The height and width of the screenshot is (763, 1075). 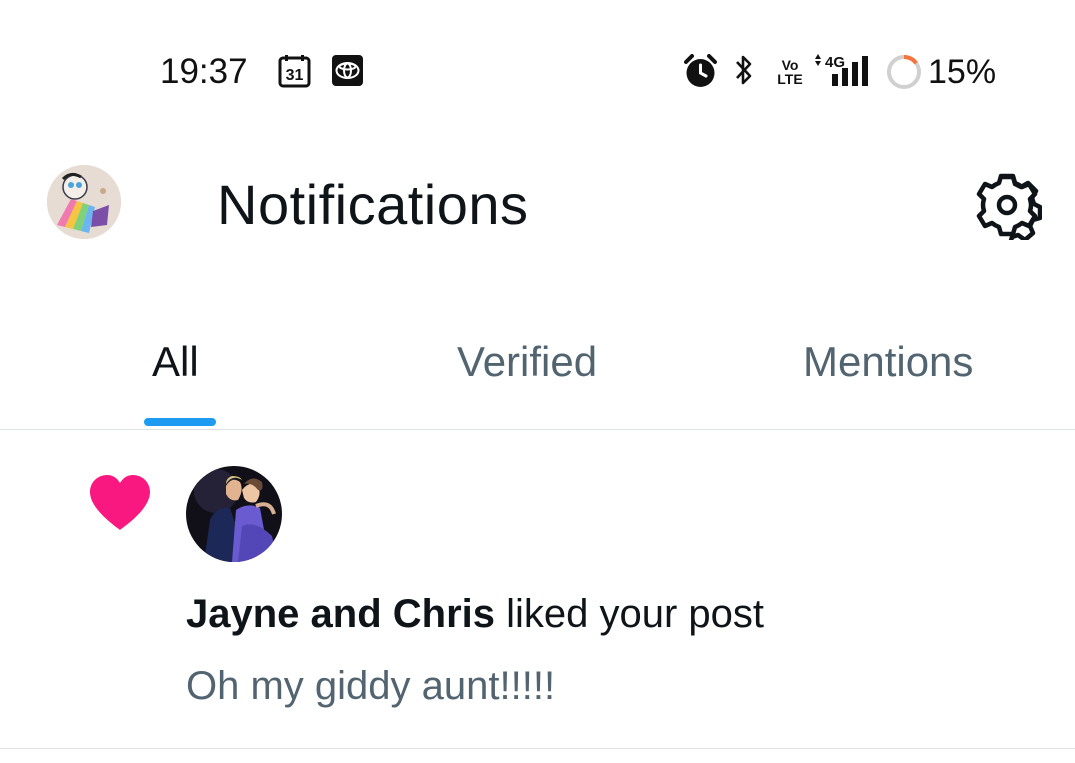 I want to click on post-snippet: Oh my giddy aunt!!!!!, so click(x=370, y=686).